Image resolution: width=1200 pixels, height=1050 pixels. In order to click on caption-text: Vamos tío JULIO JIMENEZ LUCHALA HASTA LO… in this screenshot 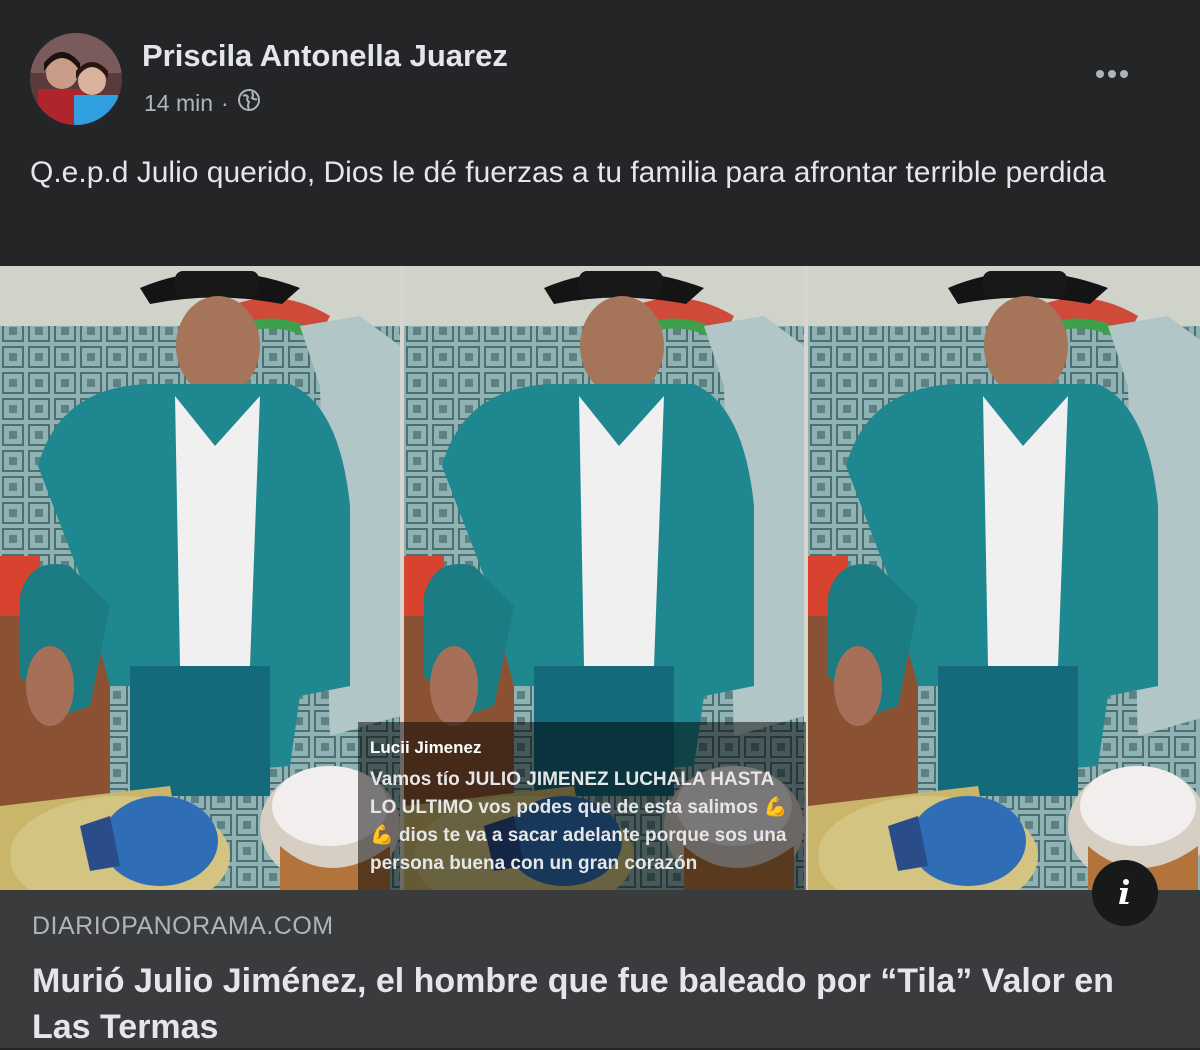, I will do `click(579, 821)`.